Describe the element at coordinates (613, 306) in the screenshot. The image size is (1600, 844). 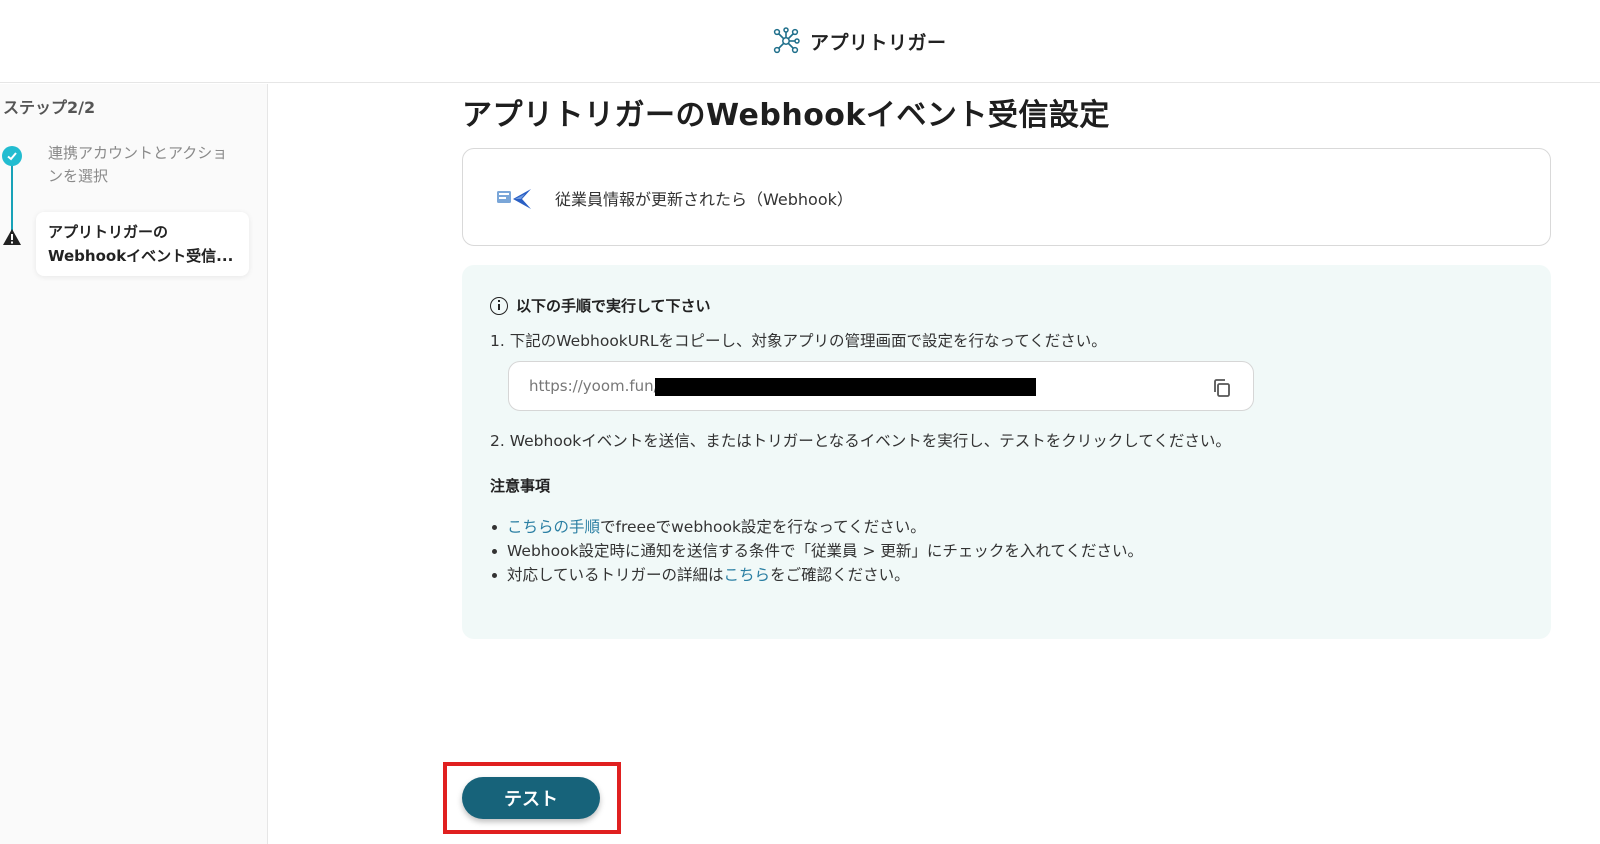
I see `instructions-title: 以下の手順で実行して下さい` at that location.